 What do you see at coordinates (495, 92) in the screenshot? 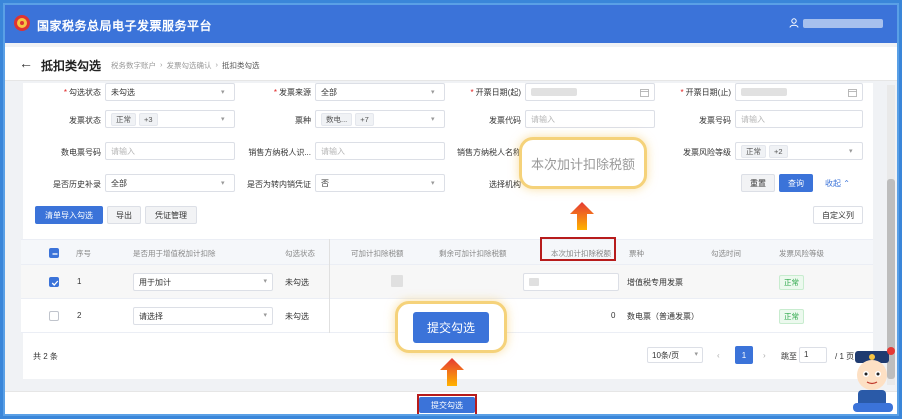
I see `label-issue-date-start: * 开票日期(起)` at bounding box center [495, 92].